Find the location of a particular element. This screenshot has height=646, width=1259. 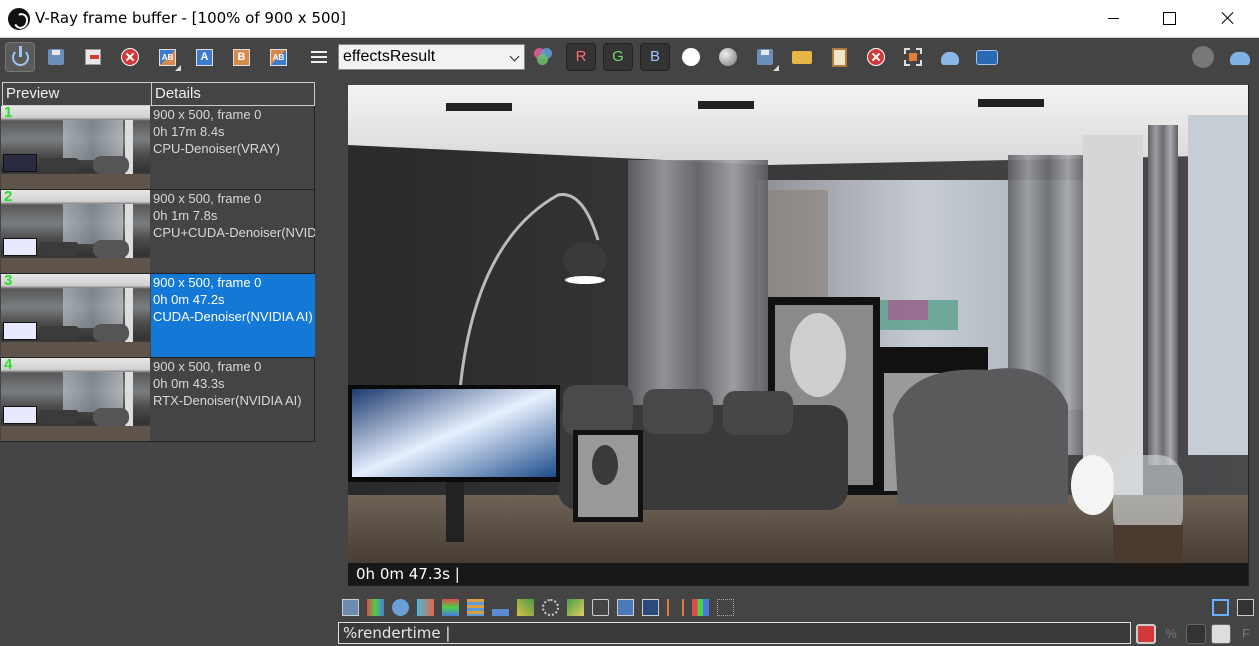

history-render-time: 0h 17m 8.4s is located at coordinates (189, 131).